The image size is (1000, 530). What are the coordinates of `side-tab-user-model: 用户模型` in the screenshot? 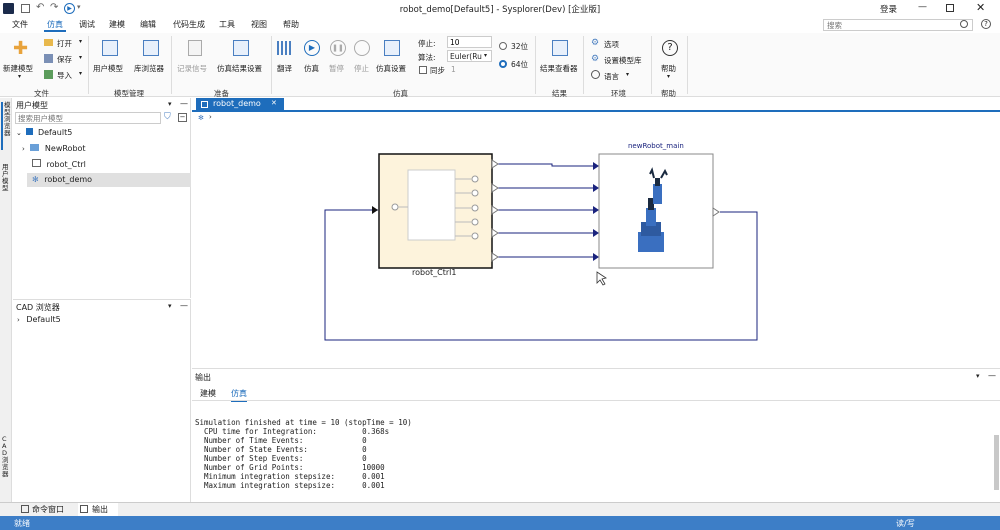 It's located at (6, 184).